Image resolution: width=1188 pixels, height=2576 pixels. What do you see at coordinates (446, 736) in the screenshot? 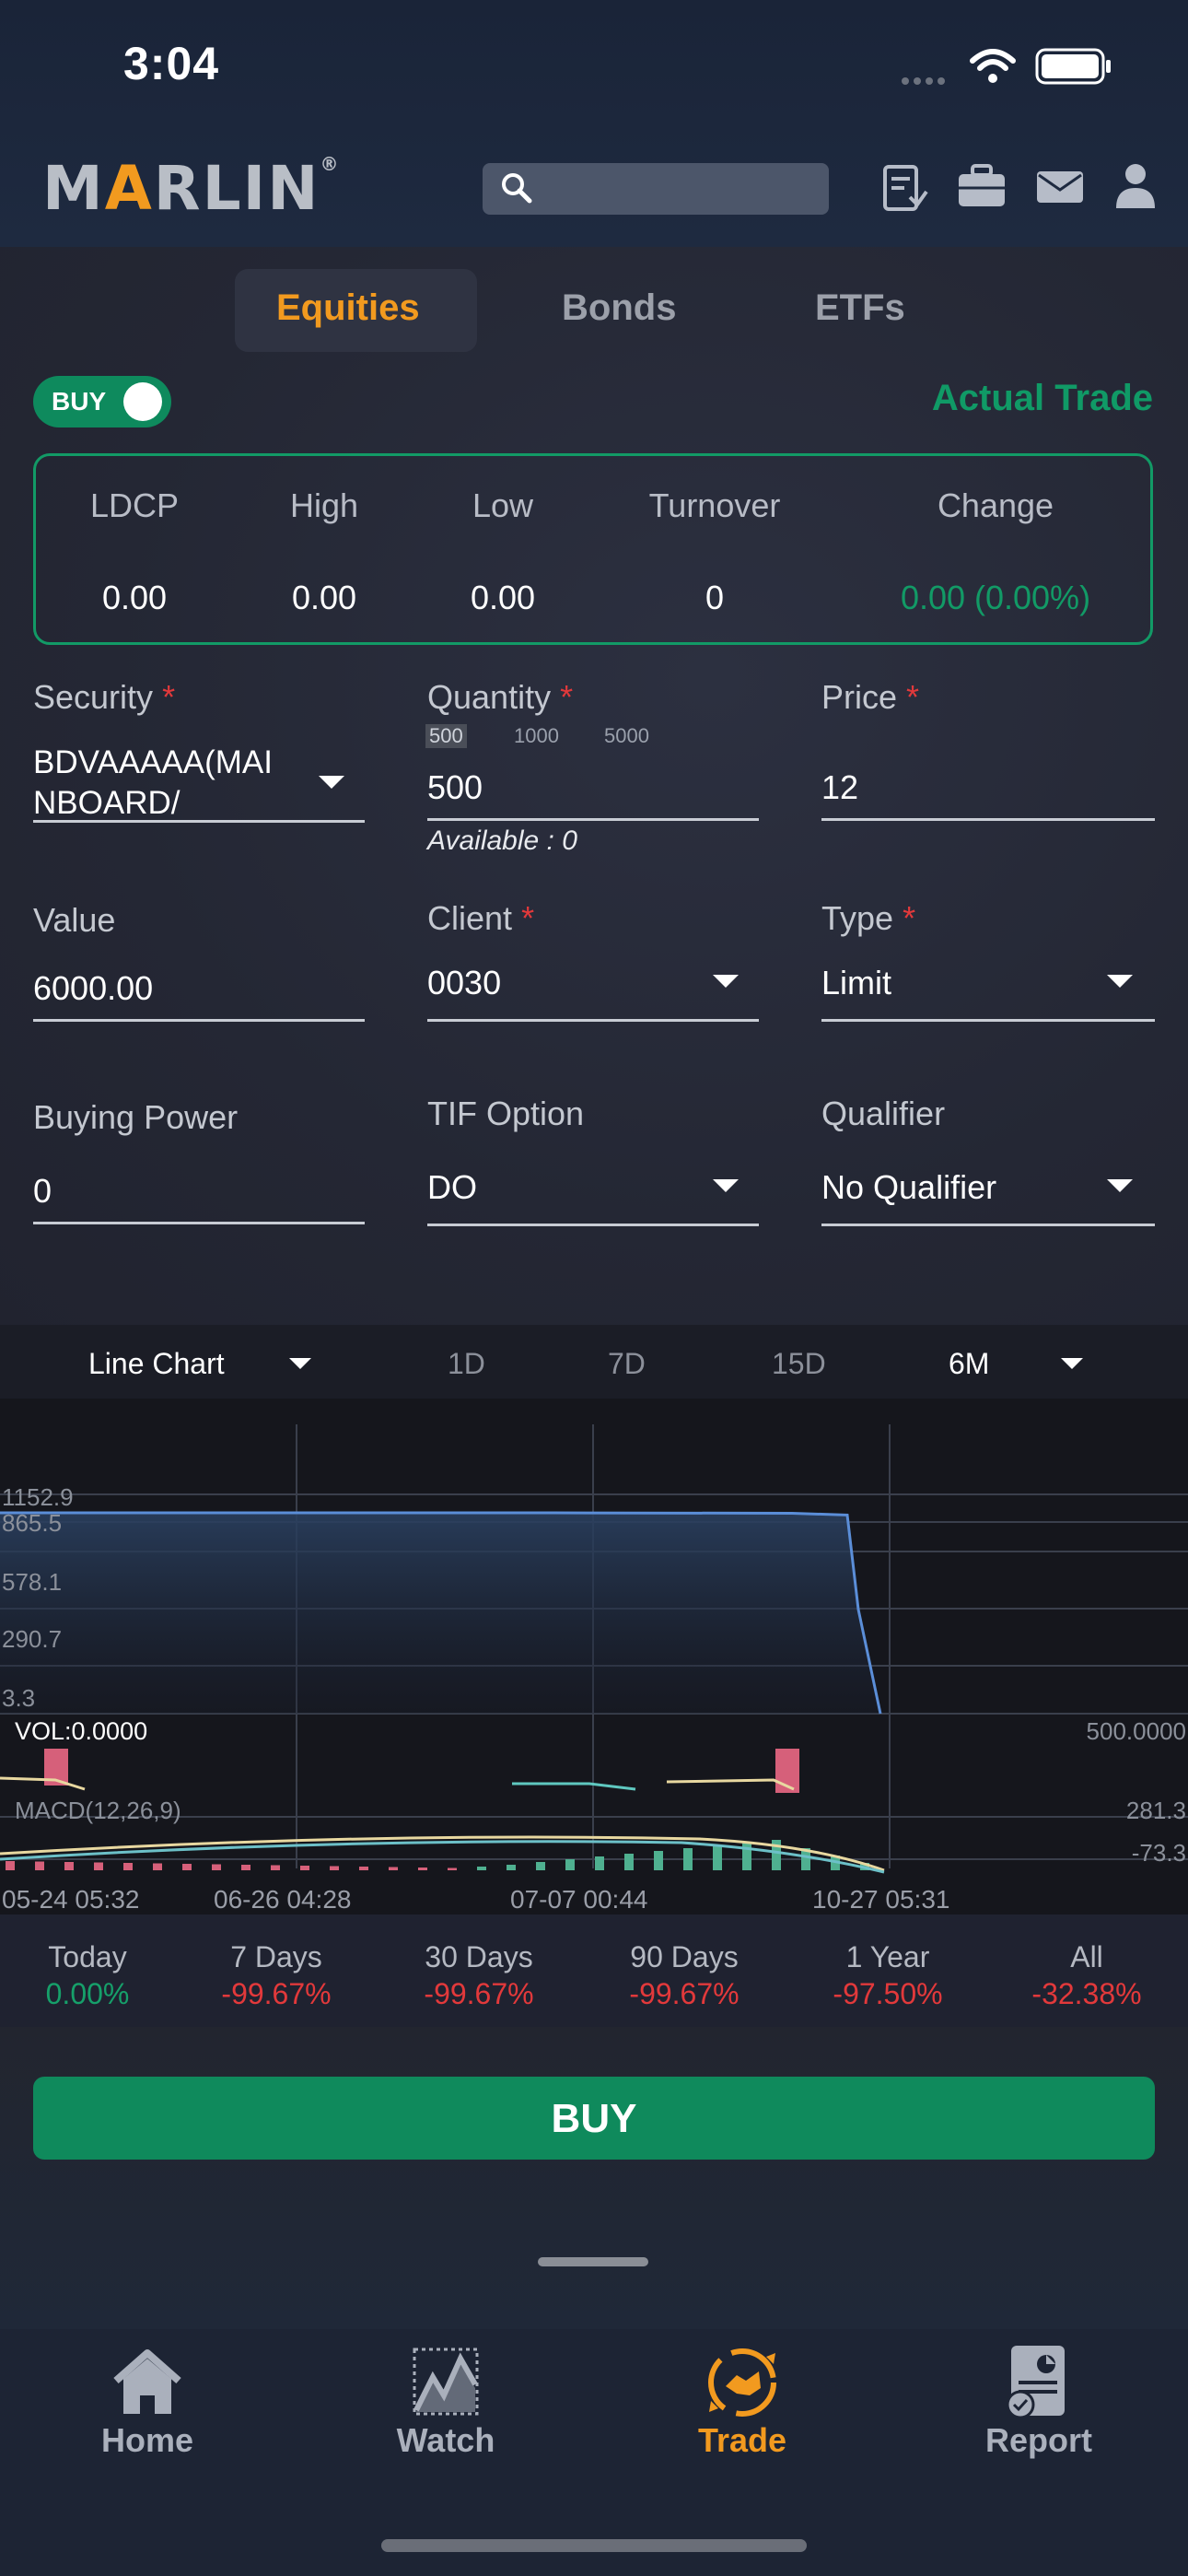
I see `quantity-chip-500: 500` at bounding box center [446, 736].